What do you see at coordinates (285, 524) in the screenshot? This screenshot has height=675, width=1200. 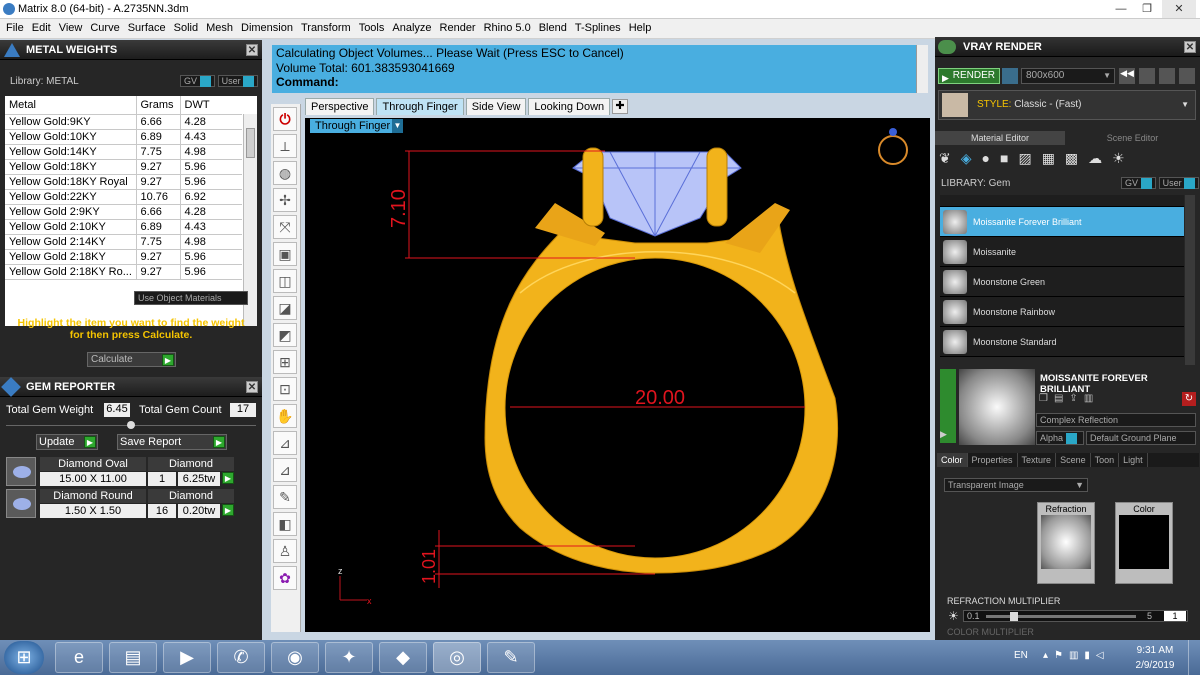 I see `hide-icon: ◧` at bounding box center [285, 524].